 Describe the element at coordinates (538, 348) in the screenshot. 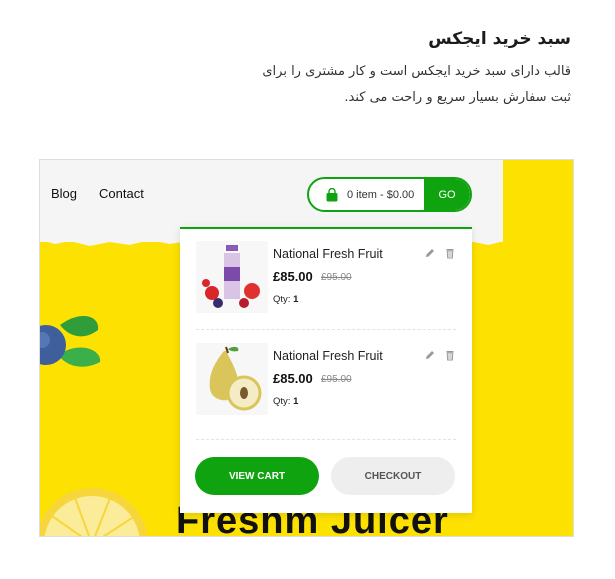

I see `yellow-strip` at that location.